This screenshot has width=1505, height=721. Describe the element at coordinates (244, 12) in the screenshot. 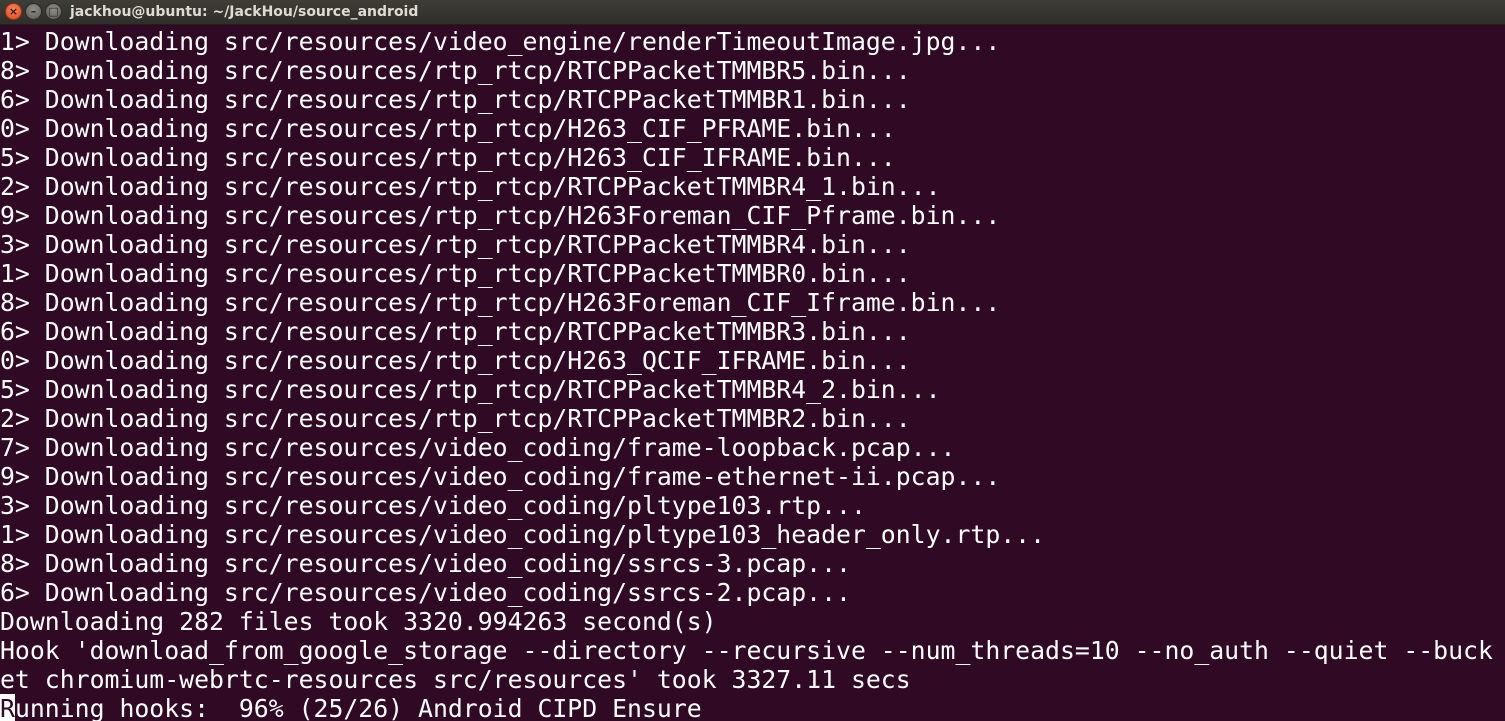

I see `window-title: jackhou@ubuntu: ~/JackHou/source_android` at that location.